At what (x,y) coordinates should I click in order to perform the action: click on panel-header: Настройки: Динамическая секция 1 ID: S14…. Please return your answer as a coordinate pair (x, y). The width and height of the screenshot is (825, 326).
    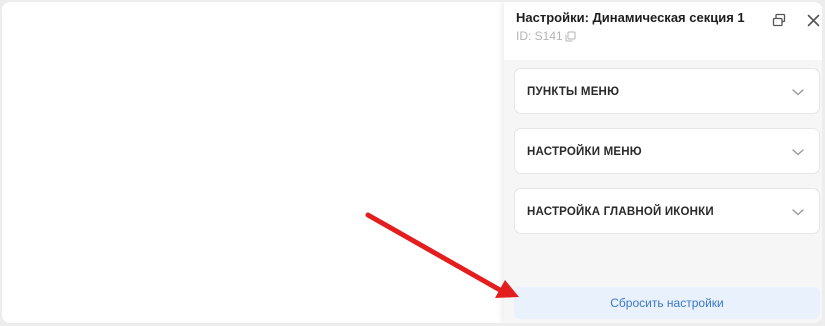
    Looking at the image, I should click on (663, 31).